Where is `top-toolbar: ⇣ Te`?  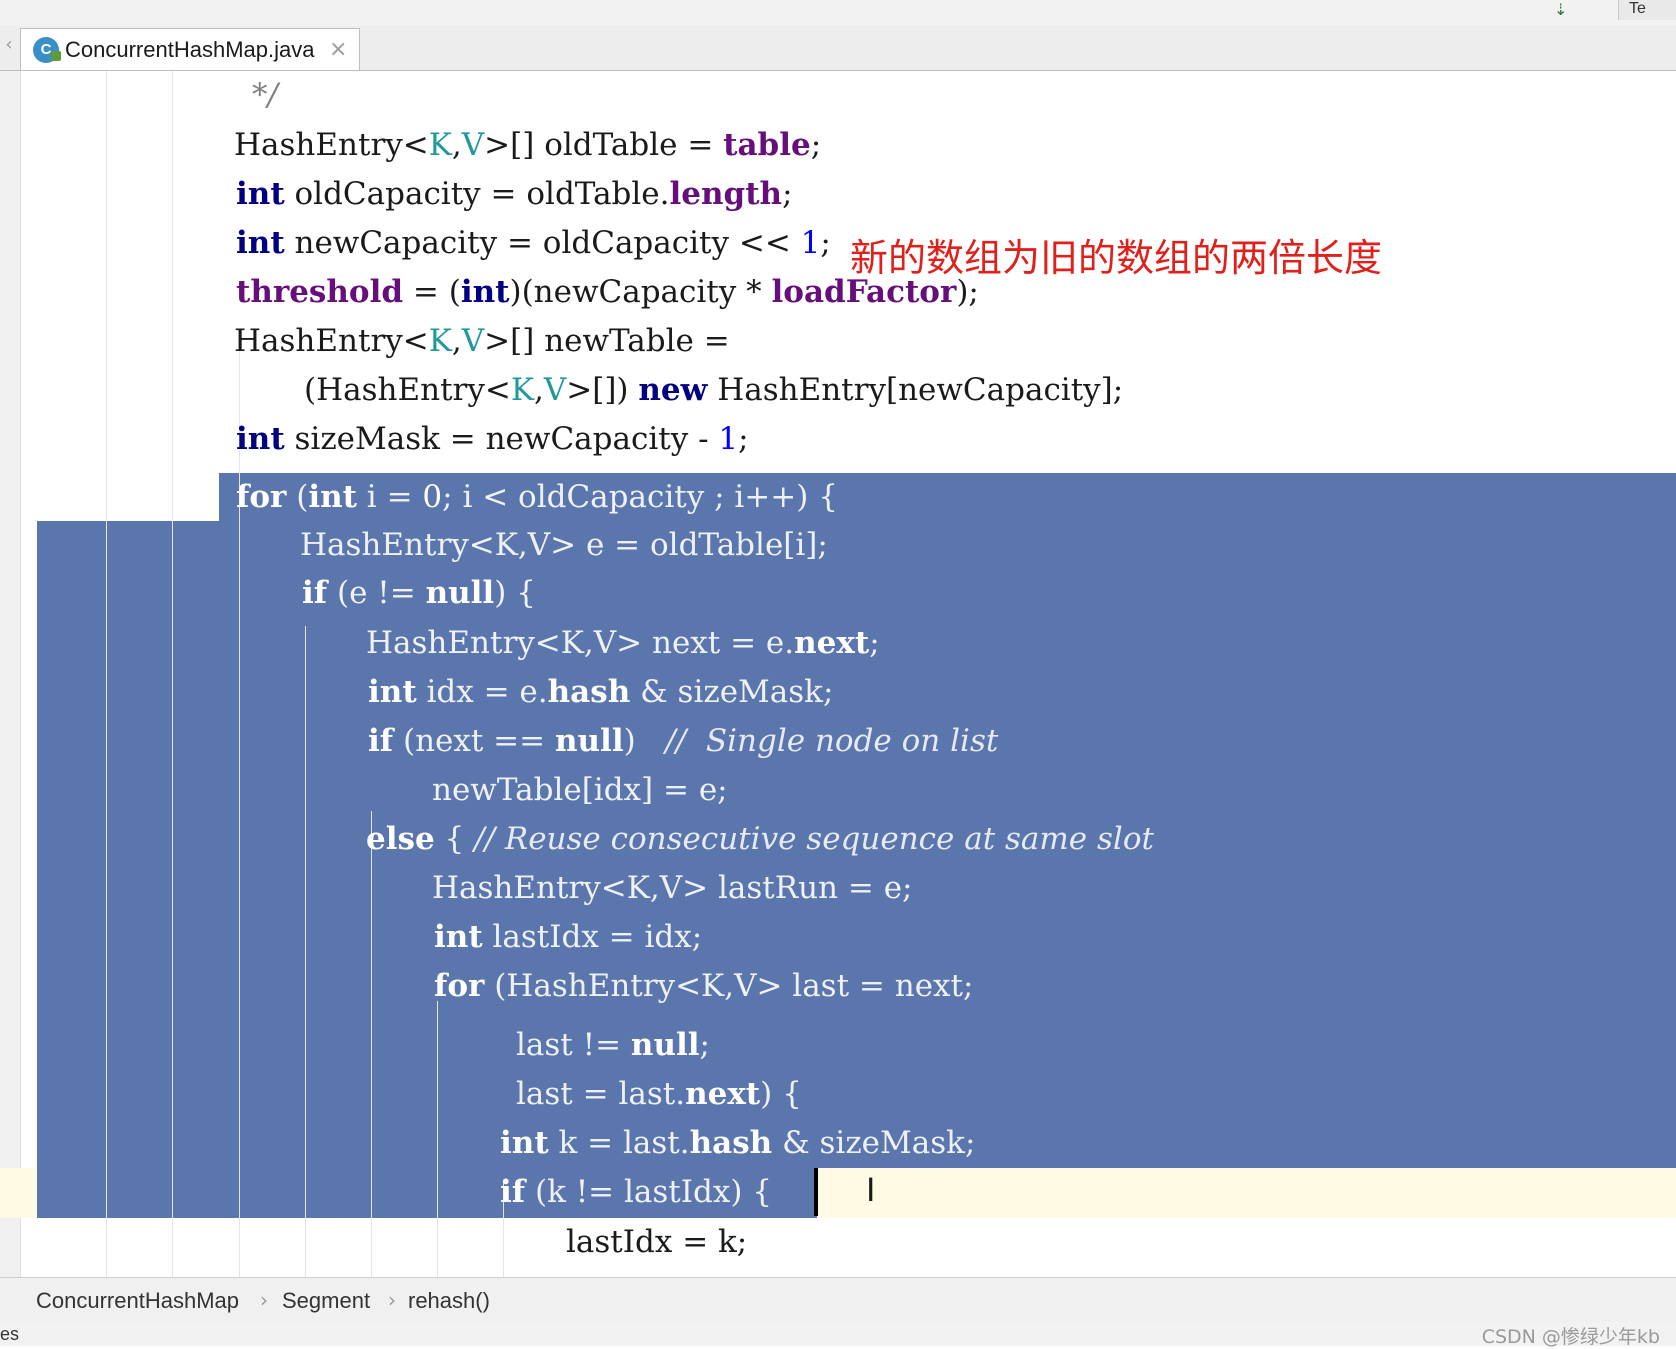 top-toolbar: ⇣ Te is located at coordinates (838, 13).